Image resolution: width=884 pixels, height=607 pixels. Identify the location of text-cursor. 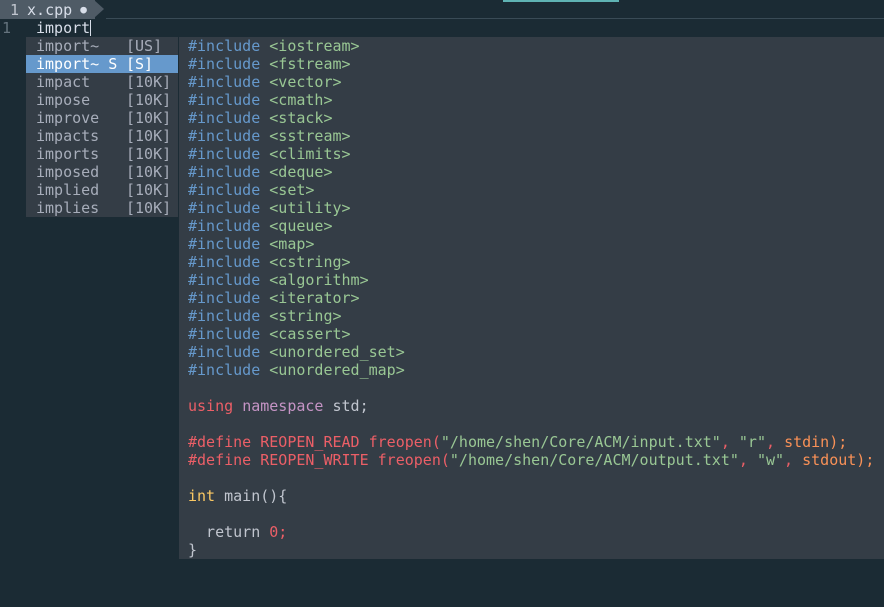
(91, 28).